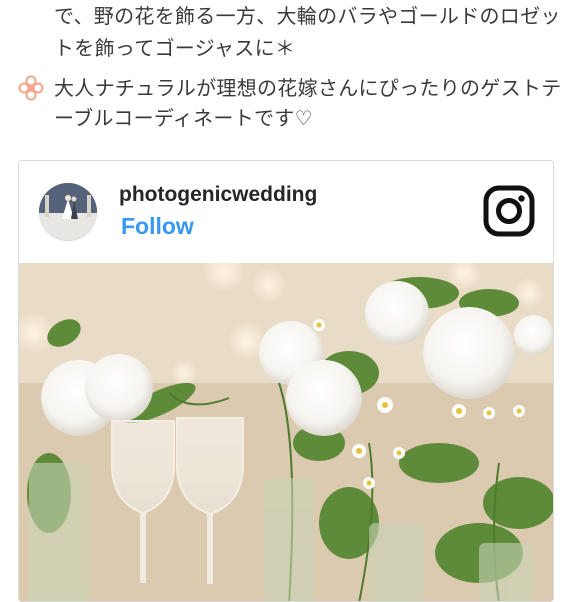 The width and height of the screenshot is (580, 602). I want to click on follow-button: Follow, so click(157, 226).